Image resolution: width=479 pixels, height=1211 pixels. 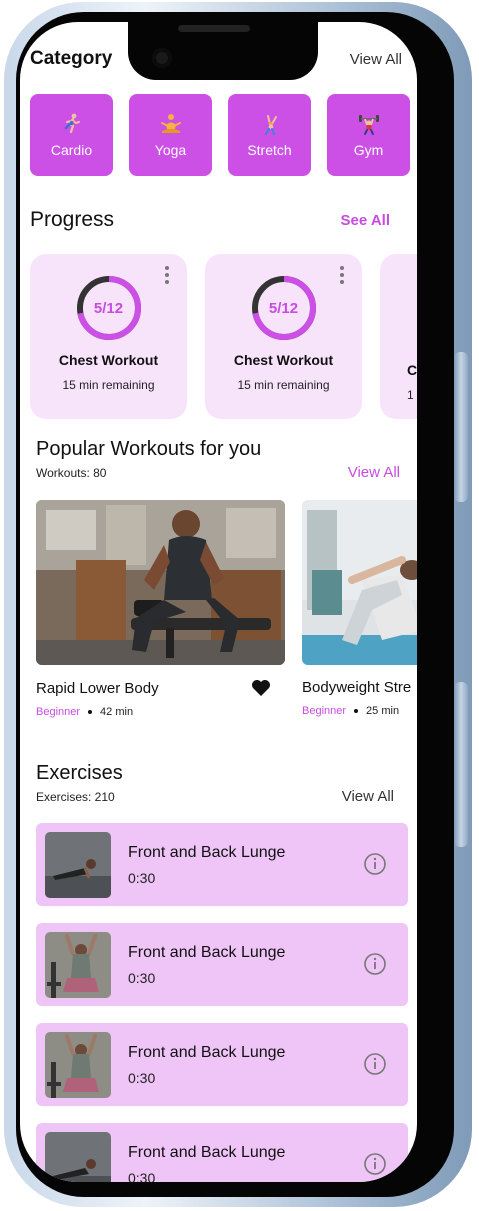 What do you see at coordinates (71, 135) in the screenshot?
I see `category-cardio: Cardio` at bounding box center [71, 135].